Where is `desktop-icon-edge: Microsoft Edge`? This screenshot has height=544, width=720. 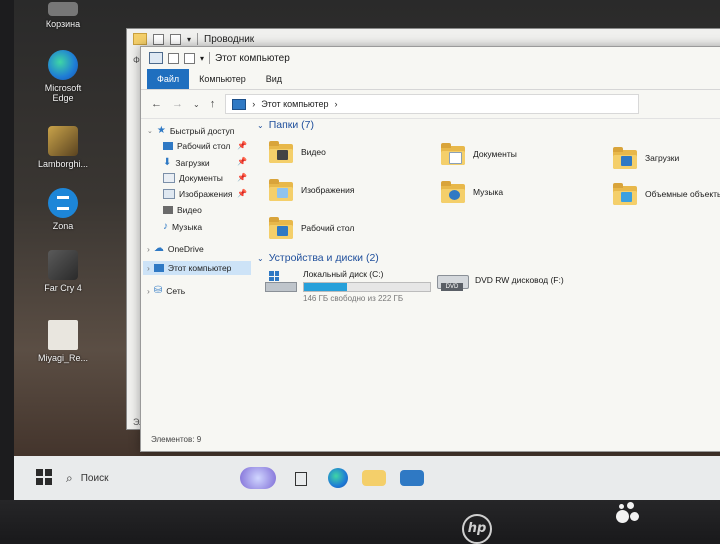
desktop-icon-edge: Microsoft Edge is located at coordinates (63, 76).